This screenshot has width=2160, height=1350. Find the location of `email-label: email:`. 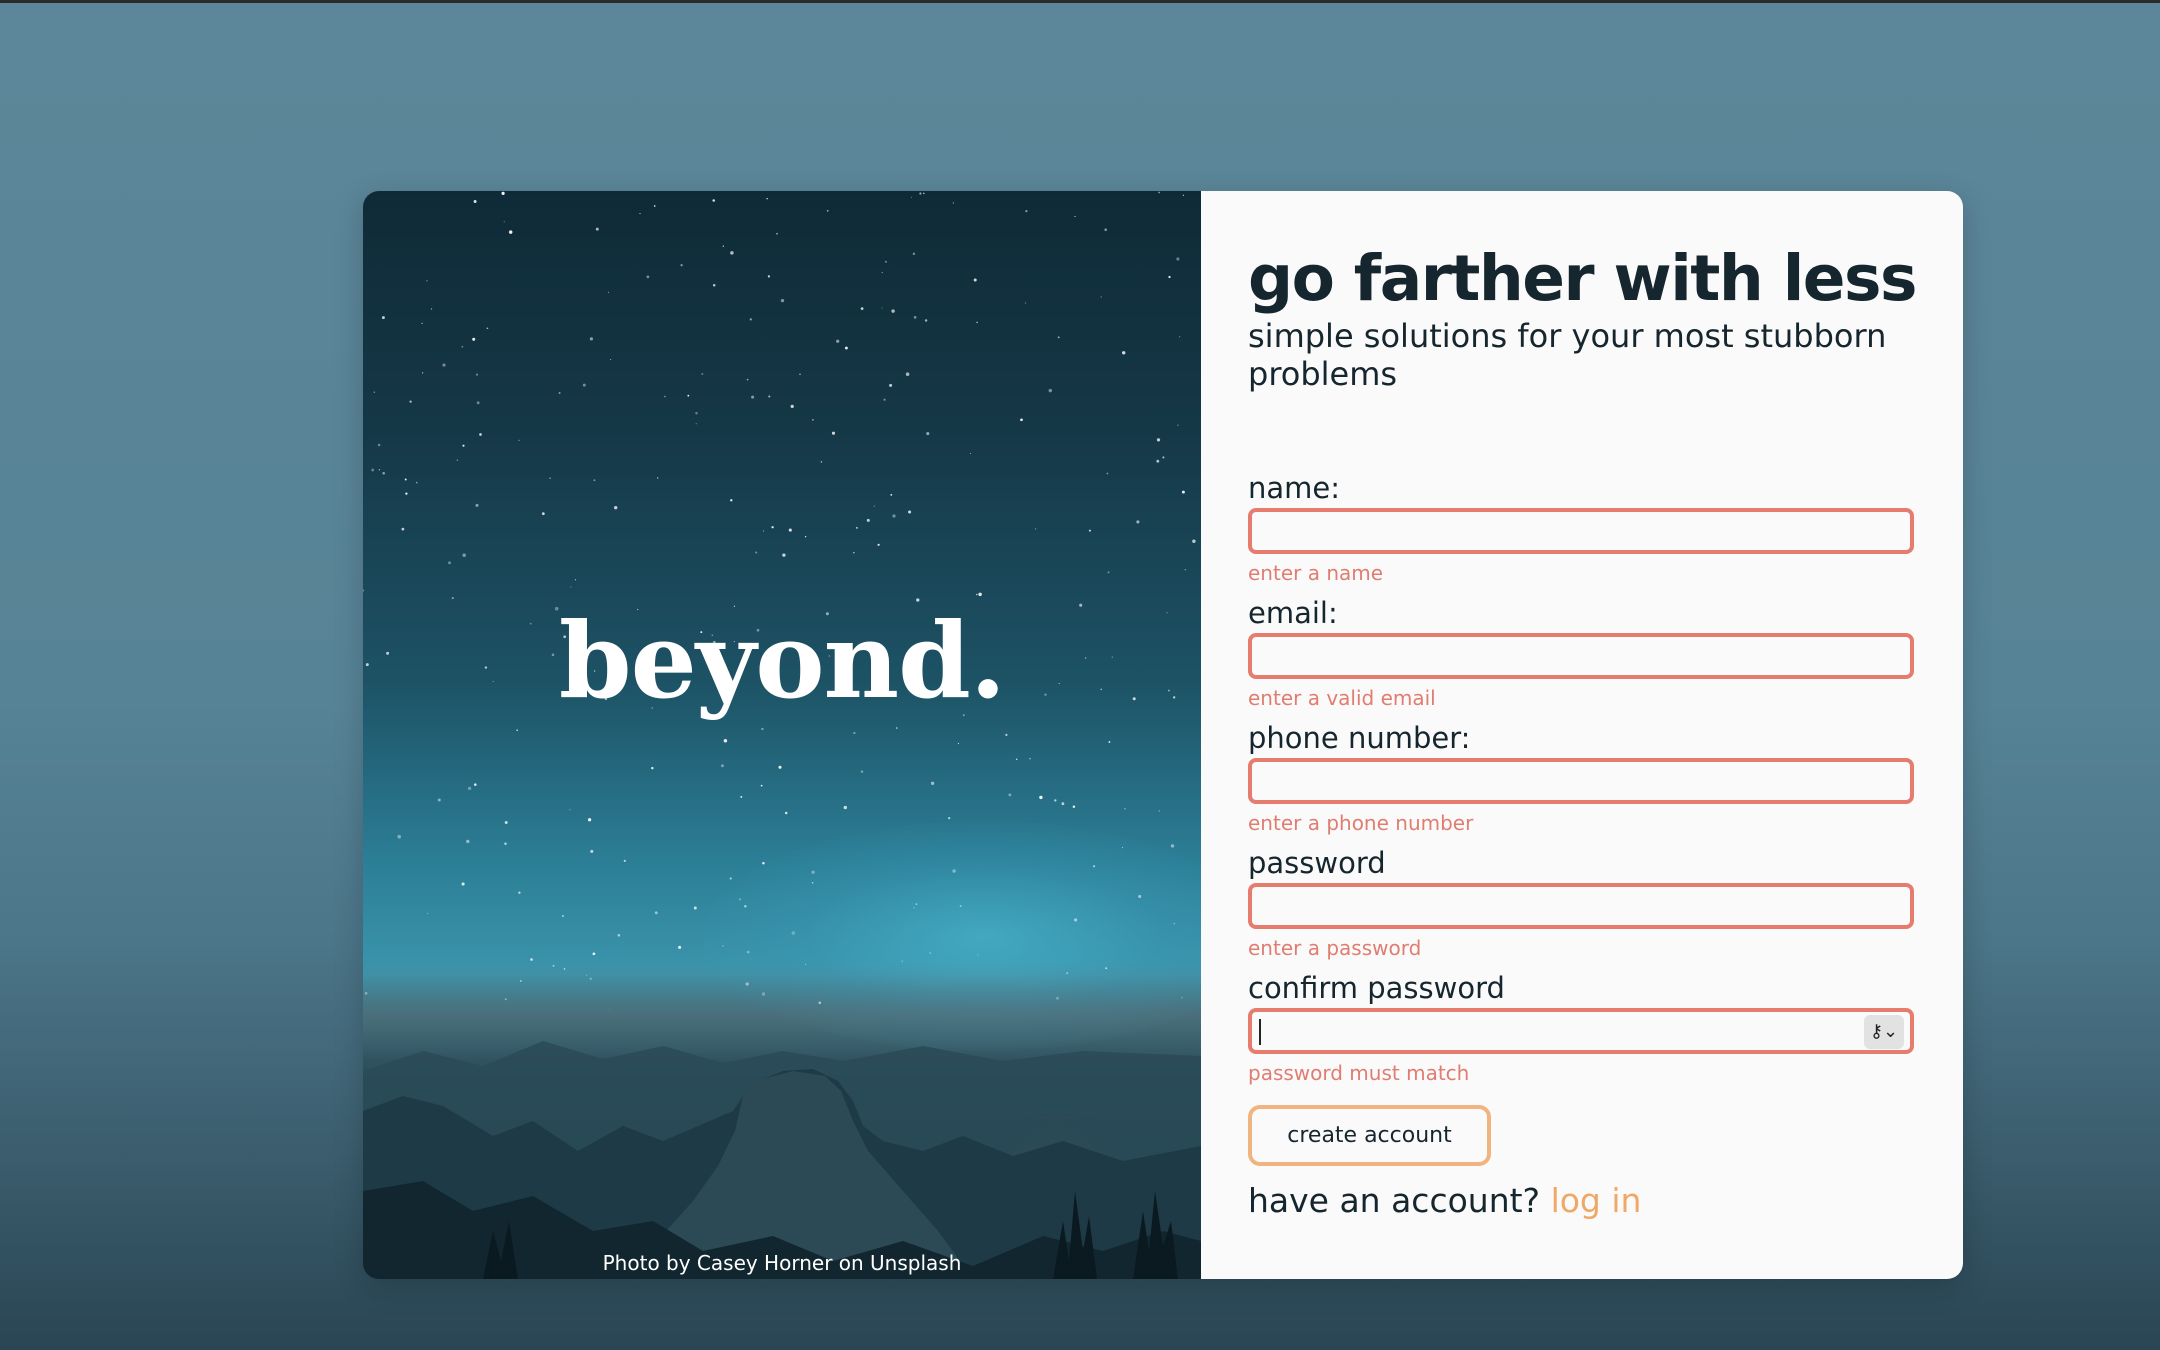

email-label: email: is located at coordinates (1293, 613).